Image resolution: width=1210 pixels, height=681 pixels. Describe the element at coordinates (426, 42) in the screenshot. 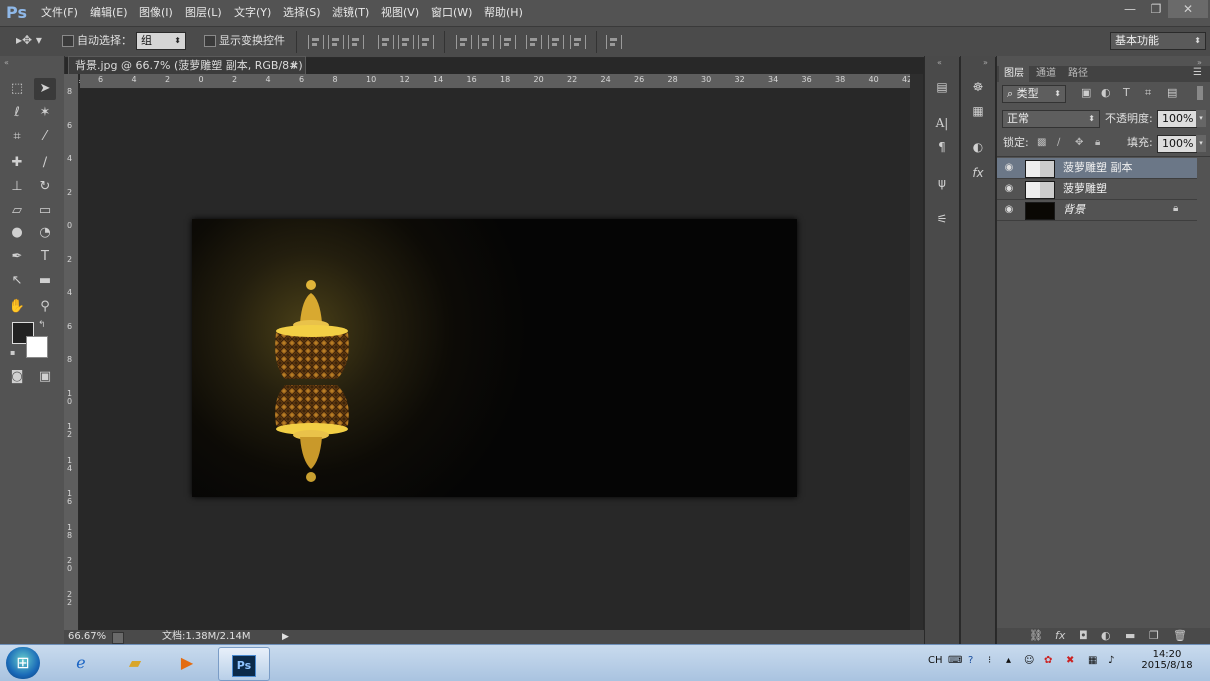

I see `align-right-icon` at that location.